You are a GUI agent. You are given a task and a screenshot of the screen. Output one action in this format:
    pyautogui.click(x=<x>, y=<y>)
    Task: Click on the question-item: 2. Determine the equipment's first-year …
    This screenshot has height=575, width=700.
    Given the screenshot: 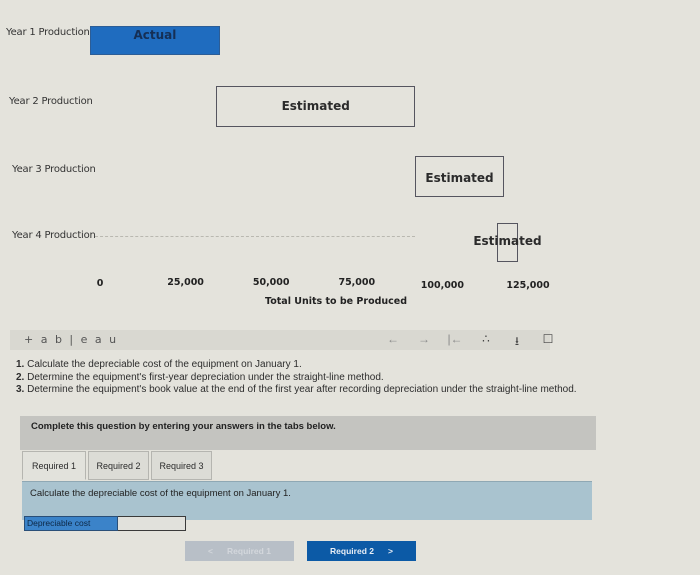 What is the action you would take?
    pyautogui.click(x=200, y=377)
    